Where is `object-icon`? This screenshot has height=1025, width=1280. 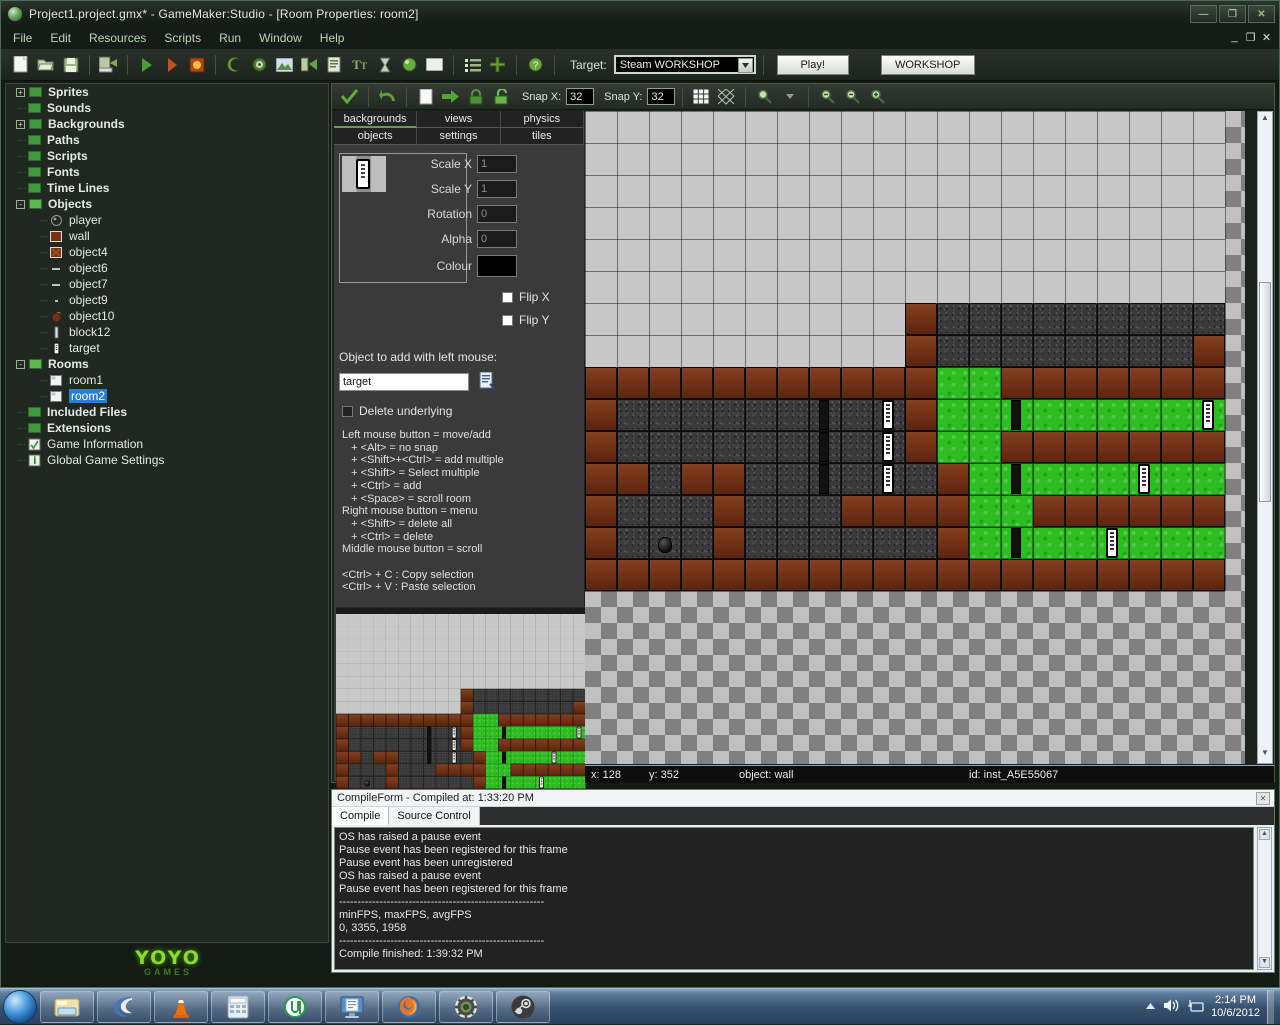 object-icon is located at coordinates (409, 64).